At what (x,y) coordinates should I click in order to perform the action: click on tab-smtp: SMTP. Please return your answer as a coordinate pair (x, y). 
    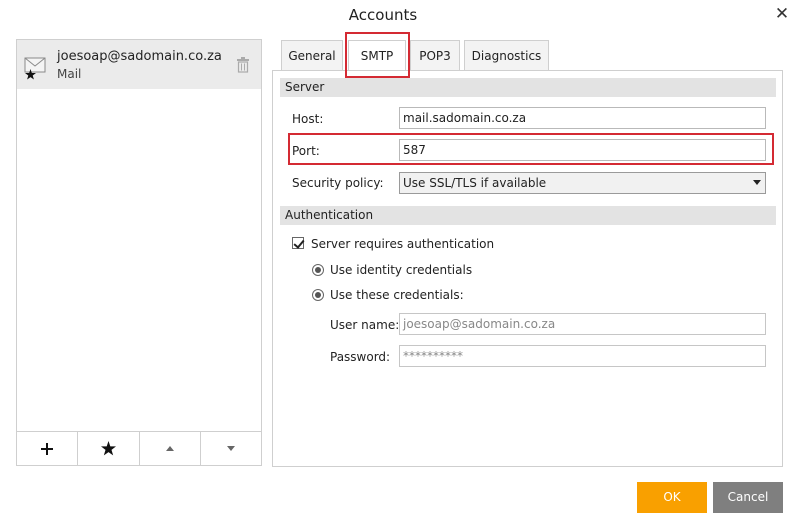
    Looking at the image, I should click on (377, 55).